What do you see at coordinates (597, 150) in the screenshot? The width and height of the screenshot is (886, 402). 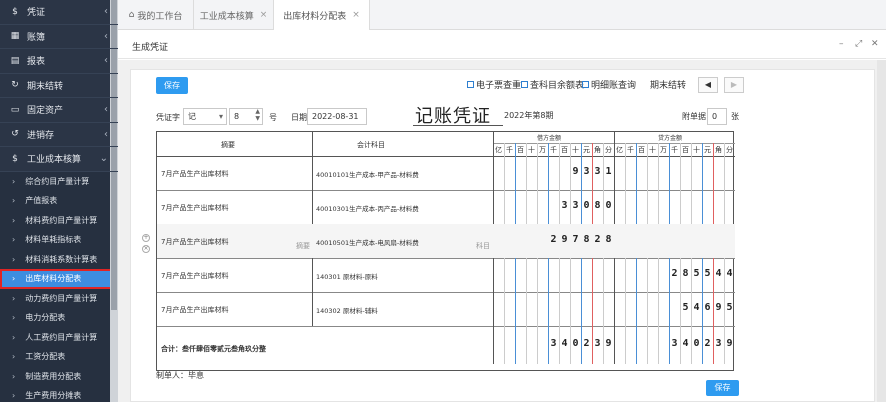 I see `debit-digit-header: 角` at bounding box center [597, 150].